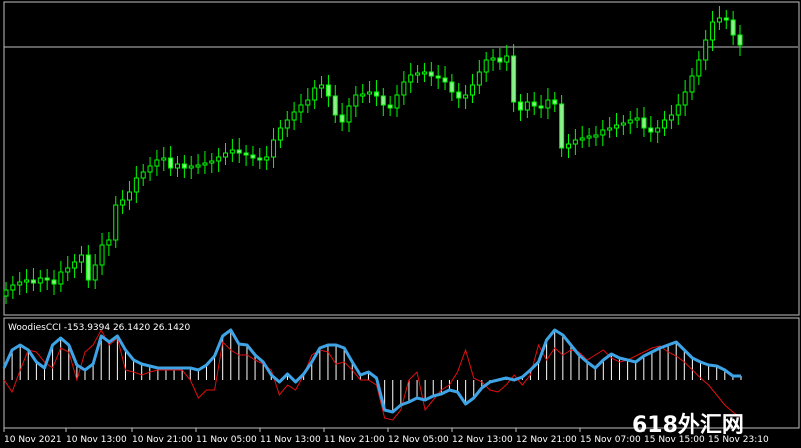 The width and height of the screenshot is (801, 448). What do you see at coordinates (99, 328) in the screenshot?
I see `indicator-label: WoodiesCCI -153.9394 26.1420 26.1420` at bounding box center [99, 328].